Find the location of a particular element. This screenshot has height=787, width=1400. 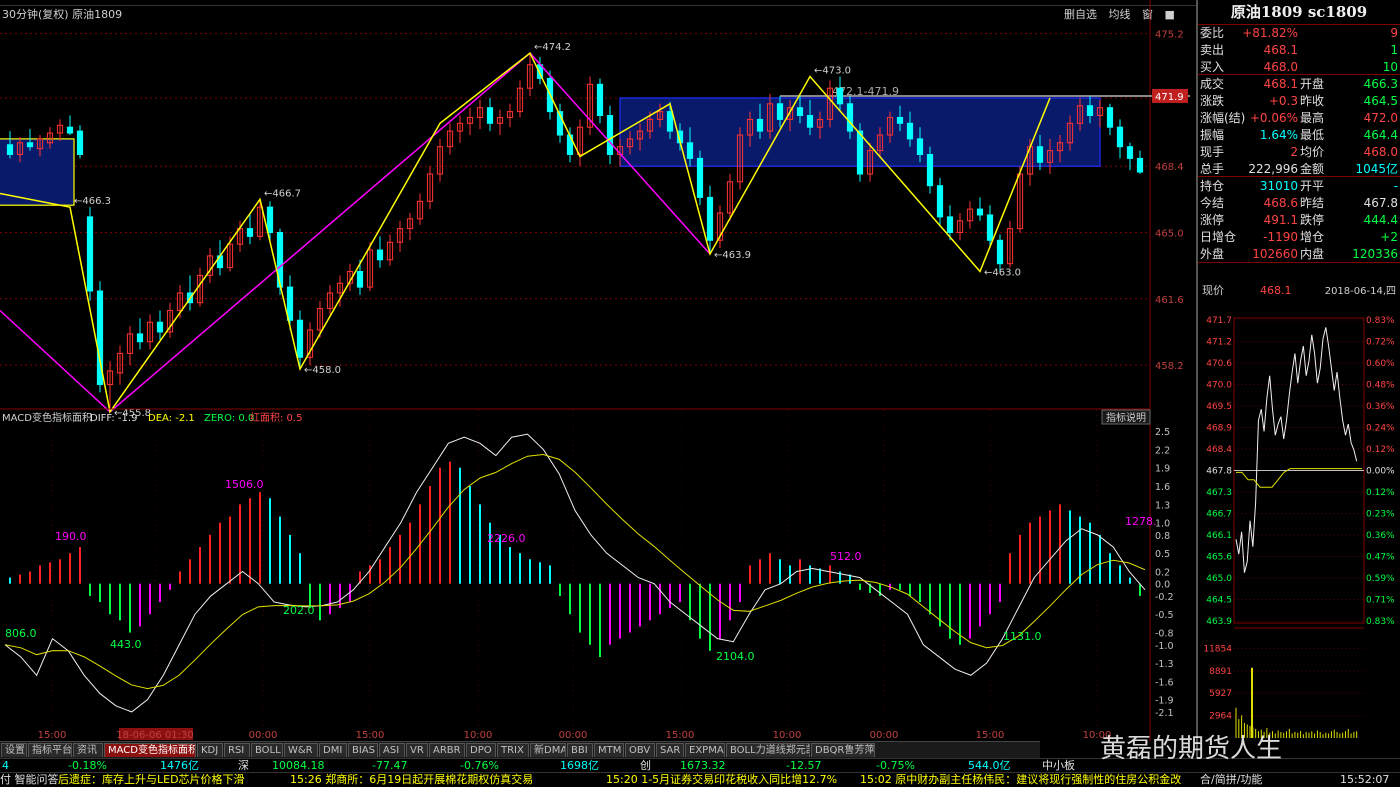

news-ticker-item: 15:26 郑商所：6月19日起开展棉花期权仿真交易 is located at coordinates (411, 780).